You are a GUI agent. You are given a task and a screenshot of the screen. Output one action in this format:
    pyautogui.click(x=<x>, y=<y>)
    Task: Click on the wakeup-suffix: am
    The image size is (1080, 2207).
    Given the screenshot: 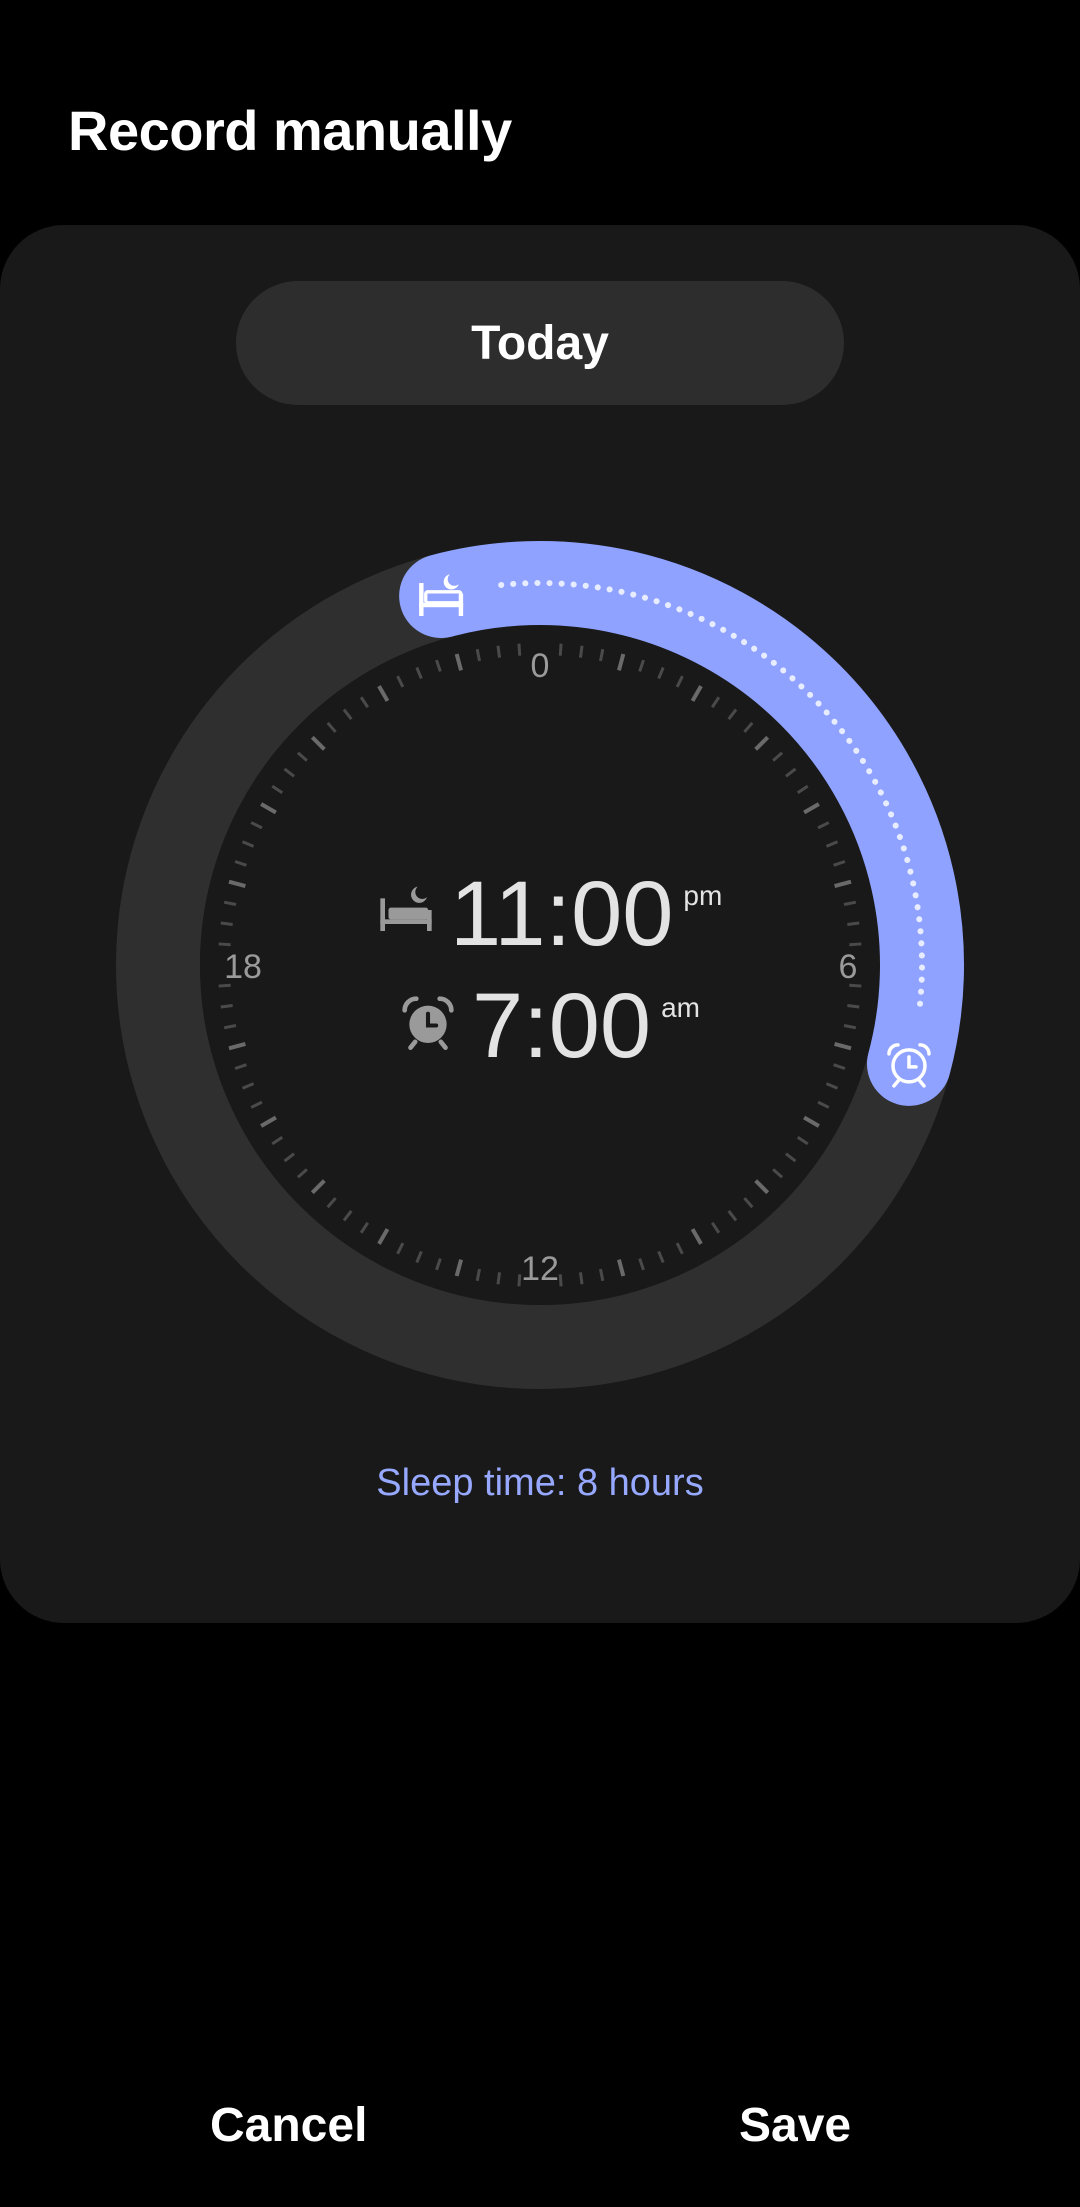 What is the action you would take?
    pyautogui.click(x=680, y=1007)
    